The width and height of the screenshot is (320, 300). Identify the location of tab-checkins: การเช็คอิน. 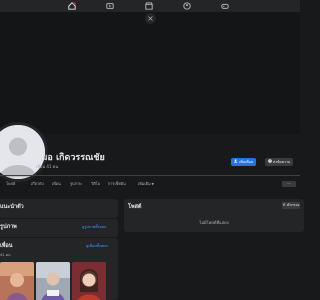
(117, 184).